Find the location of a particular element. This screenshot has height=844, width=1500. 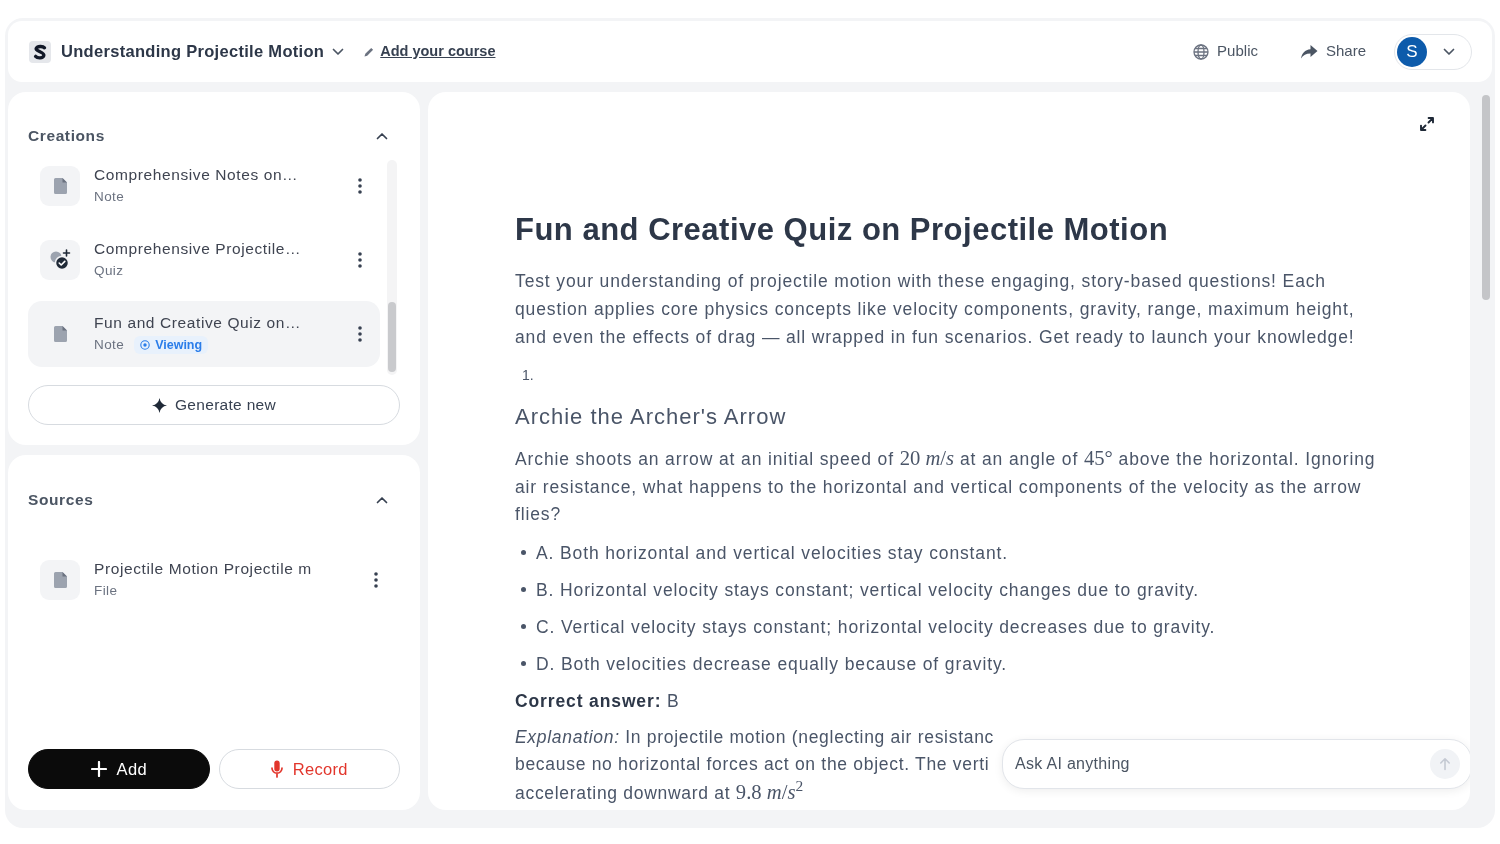

option-text: A. Both horizontal and vertical velocities stay constant. is located at coordinates (772, 553).